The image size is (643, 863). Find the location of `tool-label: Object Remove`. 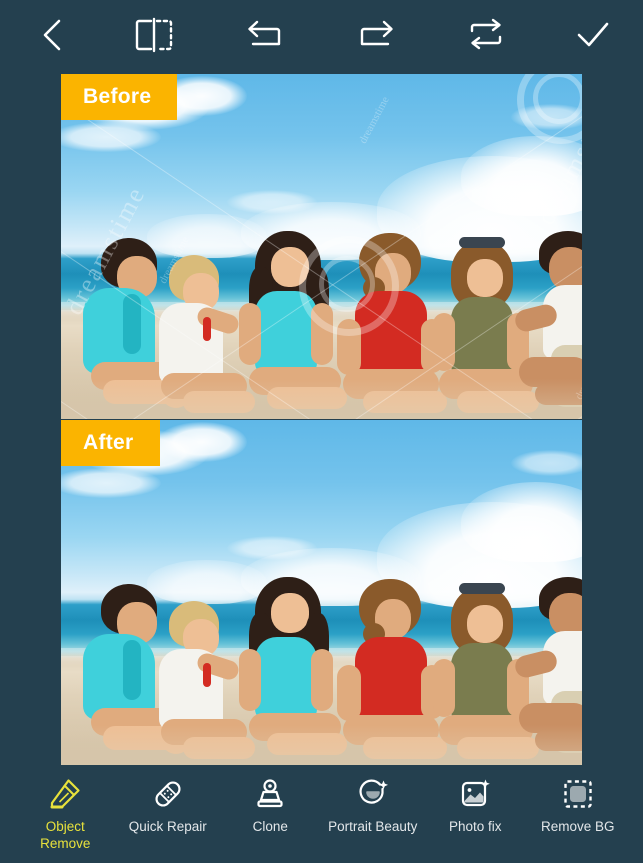

tool-label: Object Remove is located at coordinates (65, 835).